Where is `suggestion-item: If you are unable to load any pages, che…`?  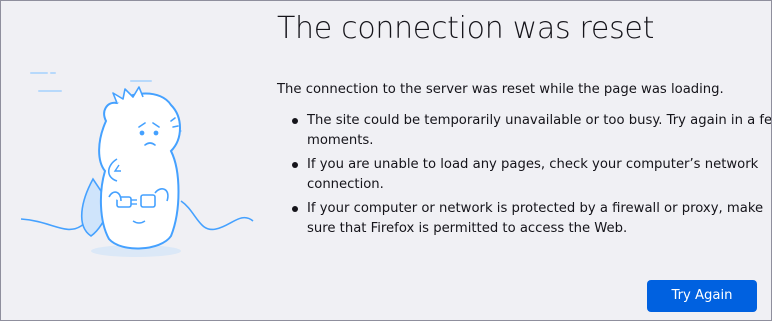 suggestion-item: If you are unable to load any pages, che… is located at coordinates (531, 175).